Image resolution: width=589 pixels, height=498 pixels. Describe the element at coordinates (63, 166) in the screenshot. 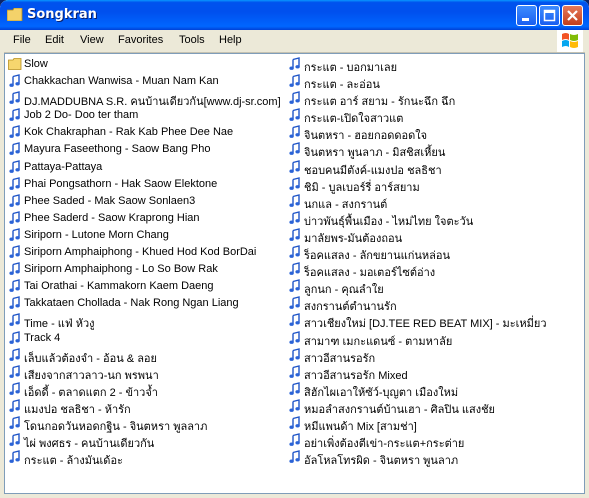

I see `file-name: Pattaya-Pattaya` at that location.